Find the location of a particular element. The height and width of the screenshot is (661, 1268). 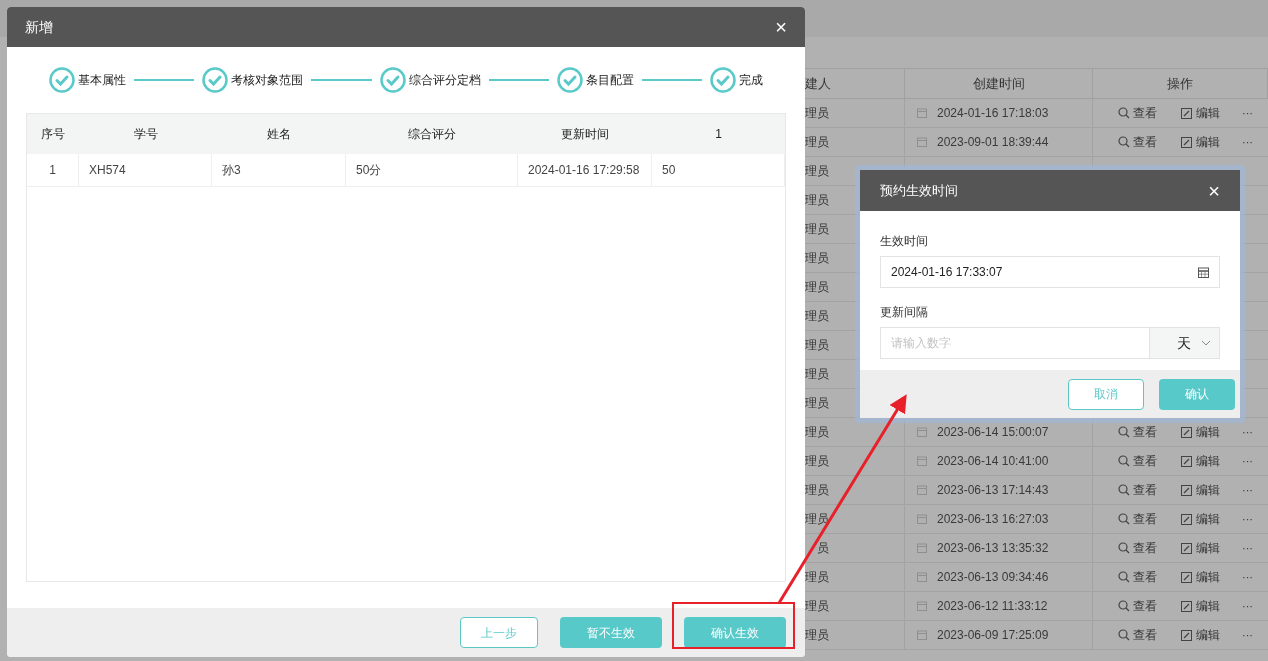

table-cell-text: 2023-06-12 11:33:12 is located at coordinates (992, 606).